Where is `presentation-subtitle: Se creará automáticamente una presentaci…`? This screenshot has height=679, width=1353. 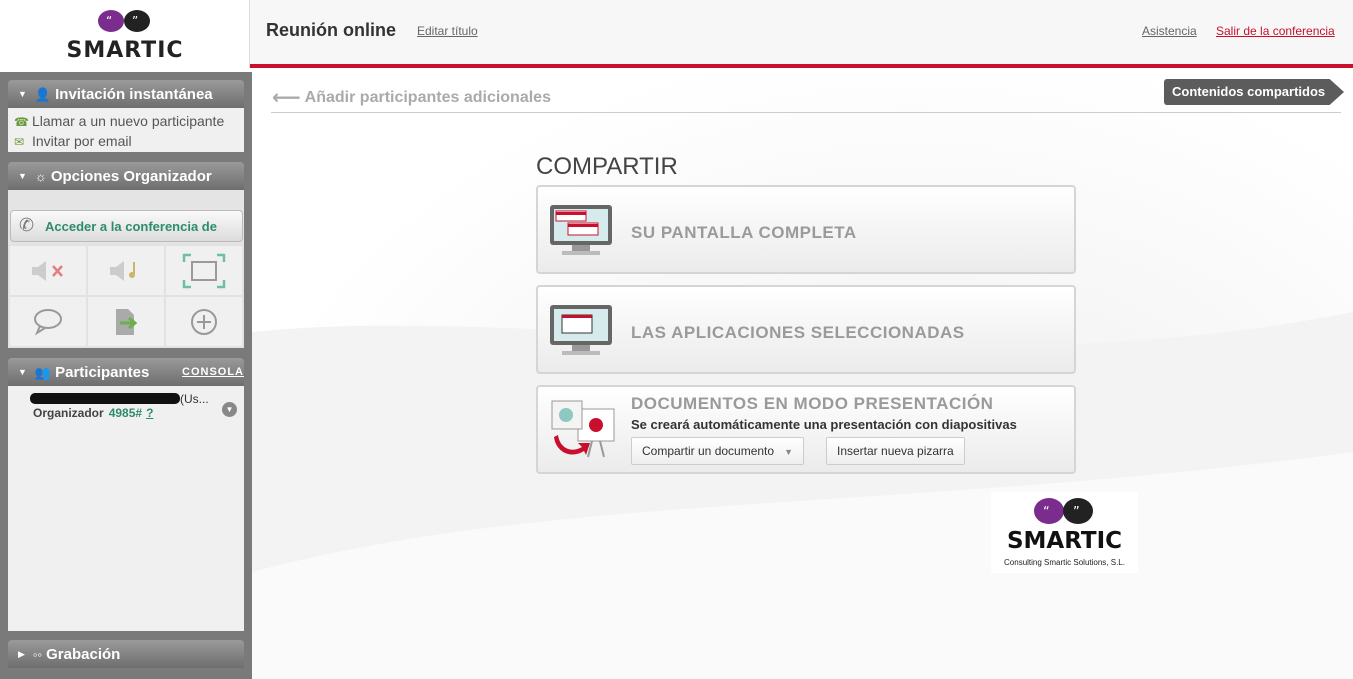 presentation-subtitle: Se creará automáticamente una presentaci… is located at coordinates (824, 424).